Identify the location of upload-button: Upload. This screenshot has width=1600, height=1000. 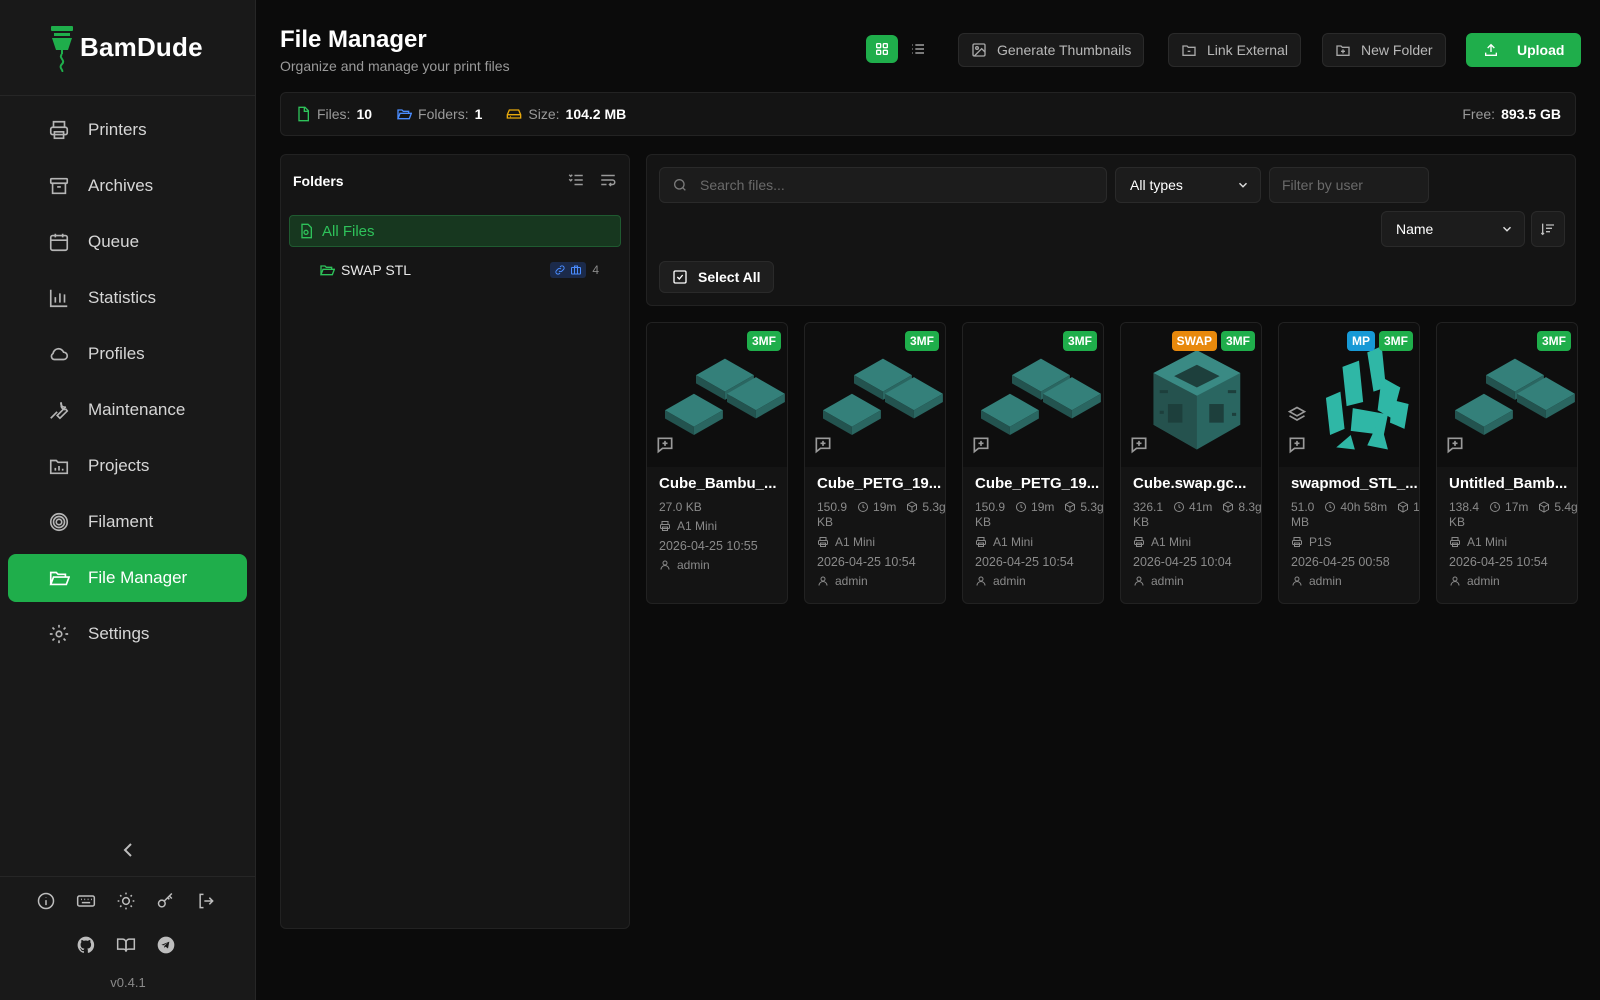
(1524, 50).